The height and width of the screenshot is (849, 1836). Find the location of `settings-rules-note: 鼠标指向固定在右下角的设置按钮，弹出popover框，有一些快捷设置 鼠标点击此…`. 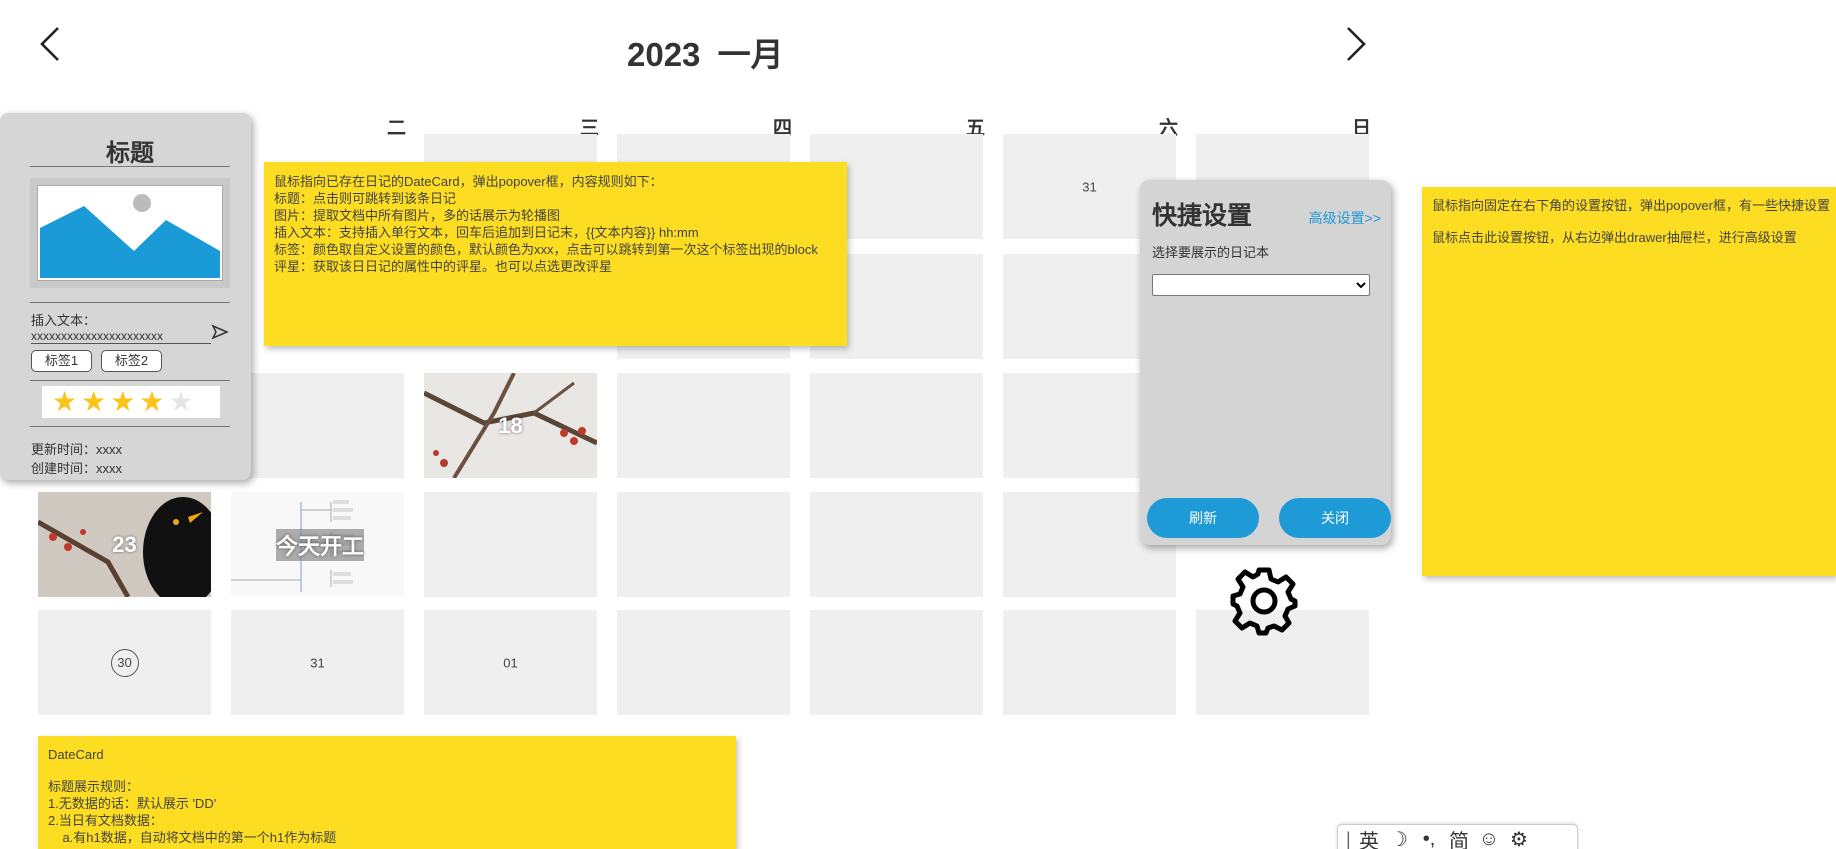

settings-rules-note: 鼠标指向固定在右下角的设置按钮，弹出popover框，有一些快捷设置 鼠标点击此… is located at coordinates (1629, 381).